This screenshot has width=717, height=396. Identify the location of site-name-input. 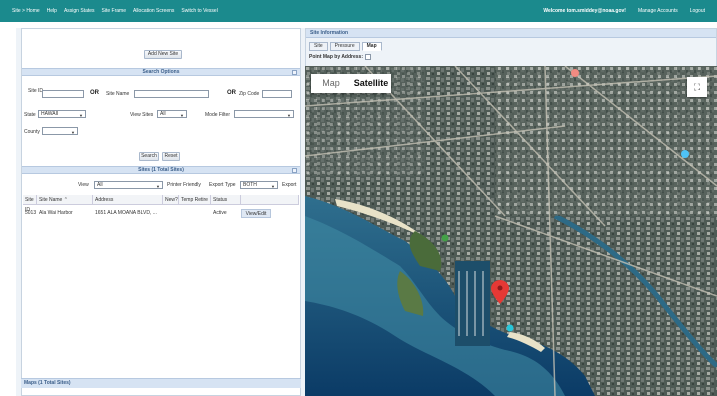
(171, 94).